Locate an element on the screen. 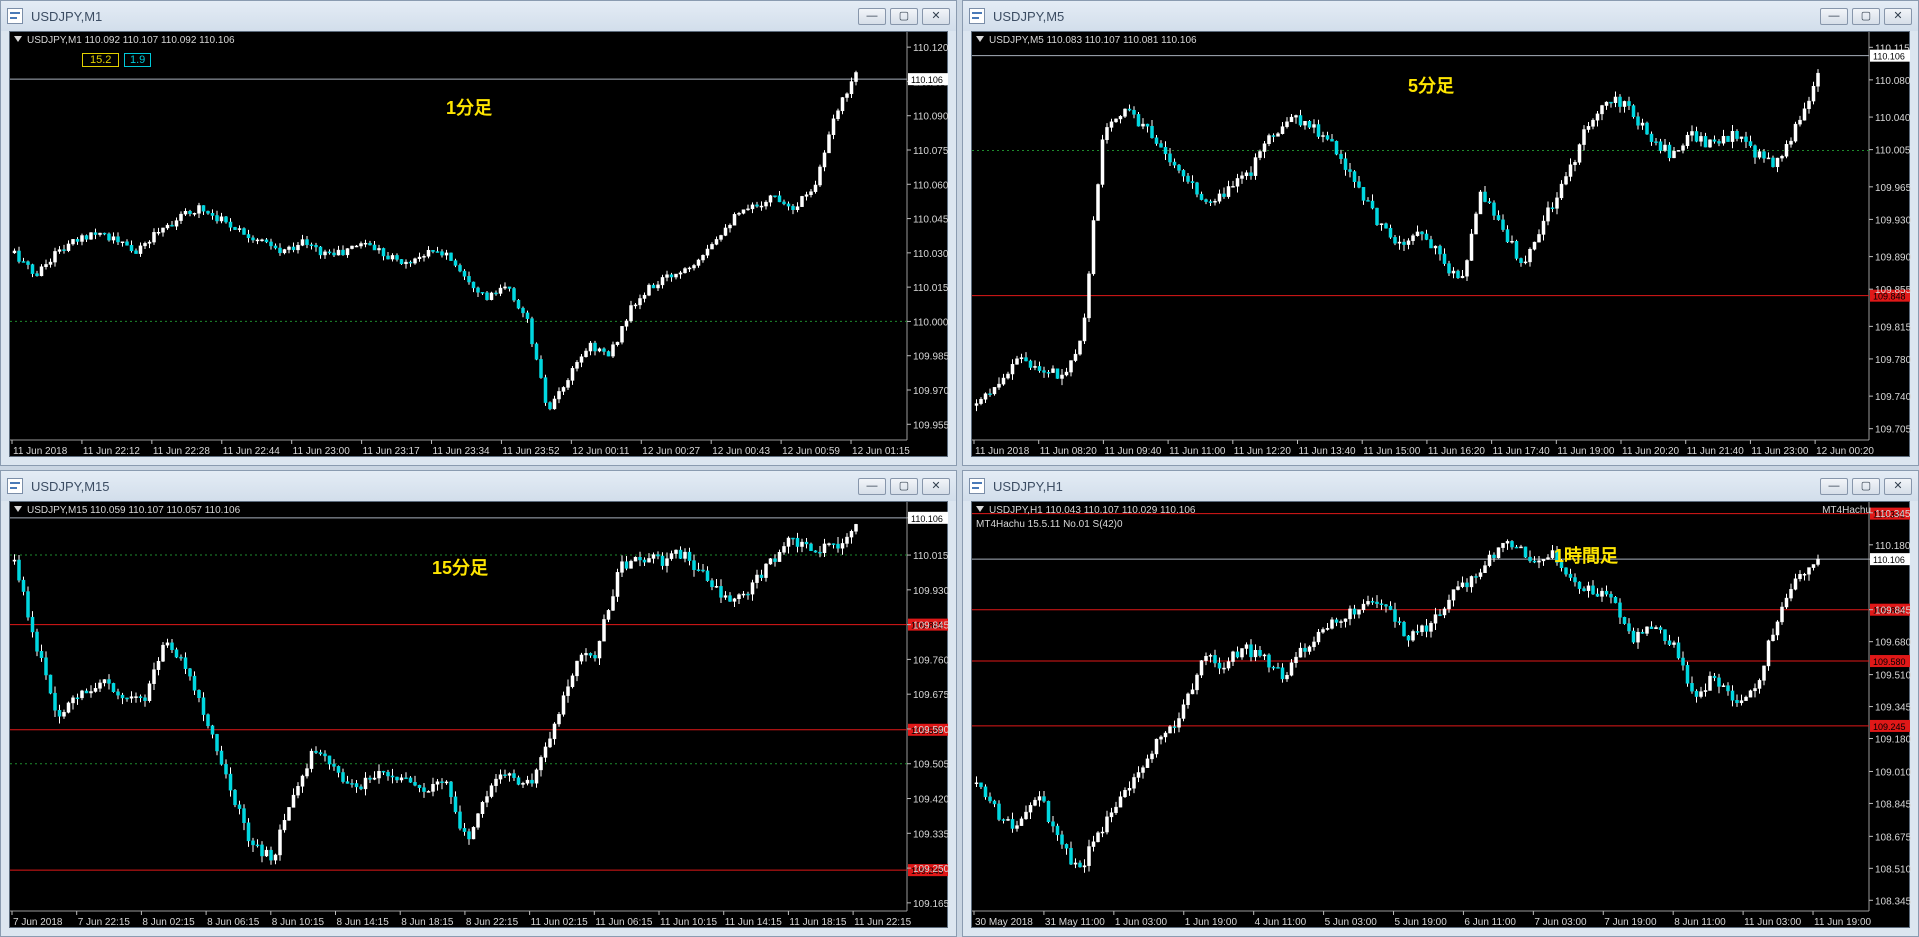 The height and width of the screenshot is (937, 1919). timeframe-label: 1時間足 is located at coordinates (1586, 556).